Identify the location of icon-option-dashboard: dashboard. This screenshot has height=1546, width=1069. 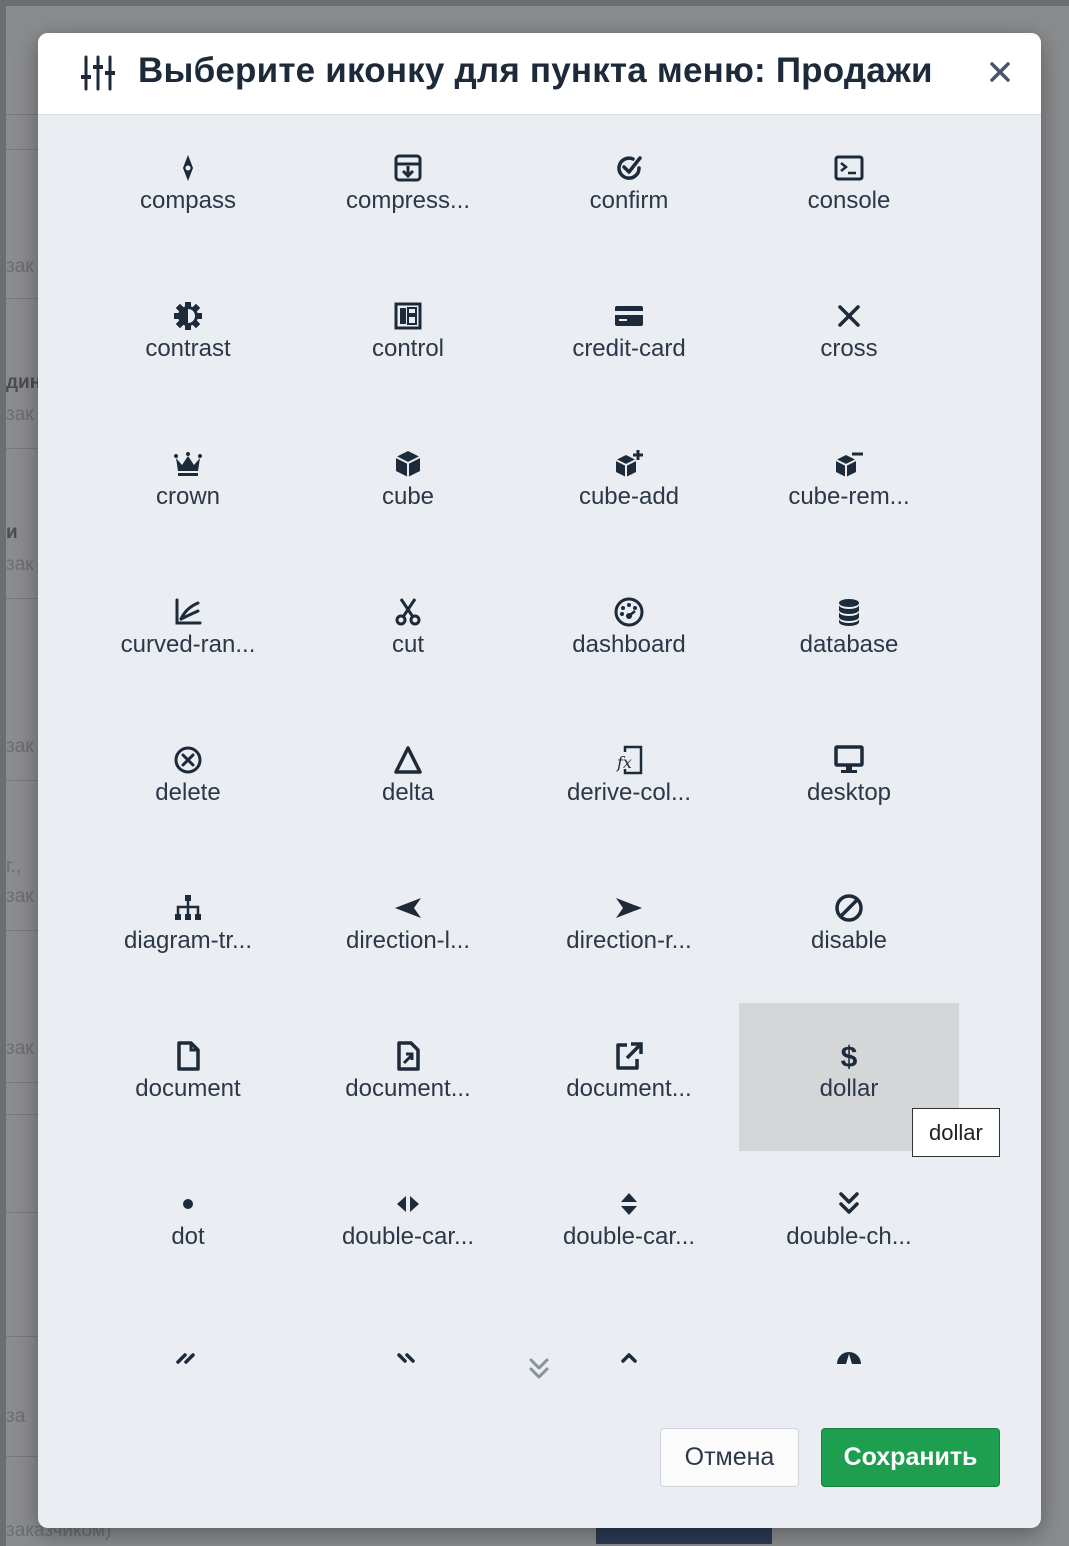
(629, 633).